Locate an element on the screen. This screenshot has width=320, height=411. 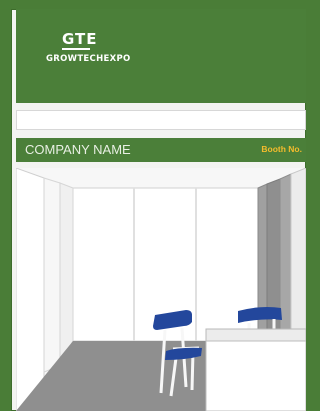
booth-number-label: Booth No. is located at coordinates (281, 149).